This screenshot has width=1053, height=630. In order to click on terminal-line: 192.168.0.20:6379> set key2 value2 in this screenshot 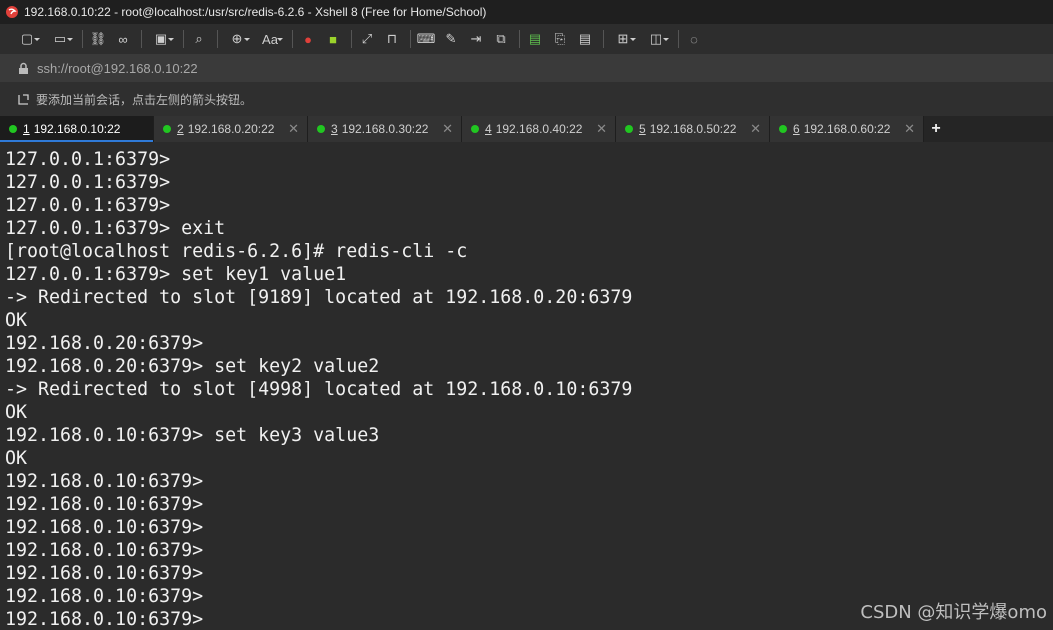, I will do `click(192, 366)`.